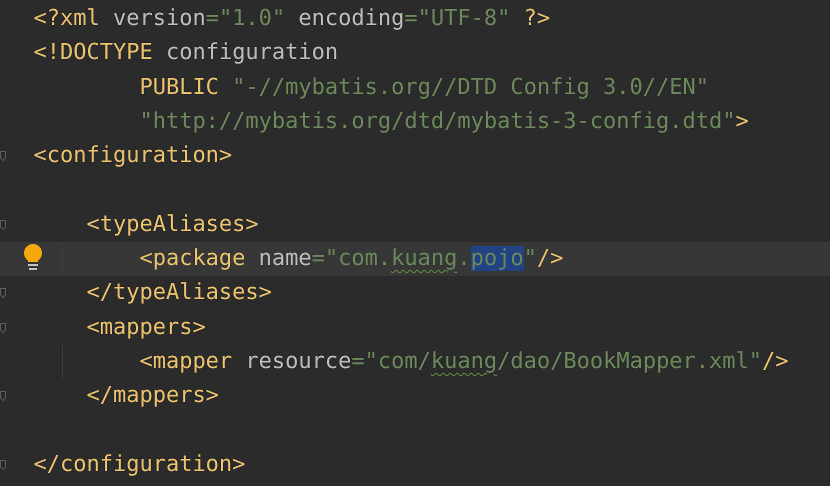 The width and height of the screenshot is (830, 486). Describe the element at coordinates (292, 18) in the screenshot. I see `code-line: <?xml version="1.0" encoding="UTF-8" ?>` at that location.